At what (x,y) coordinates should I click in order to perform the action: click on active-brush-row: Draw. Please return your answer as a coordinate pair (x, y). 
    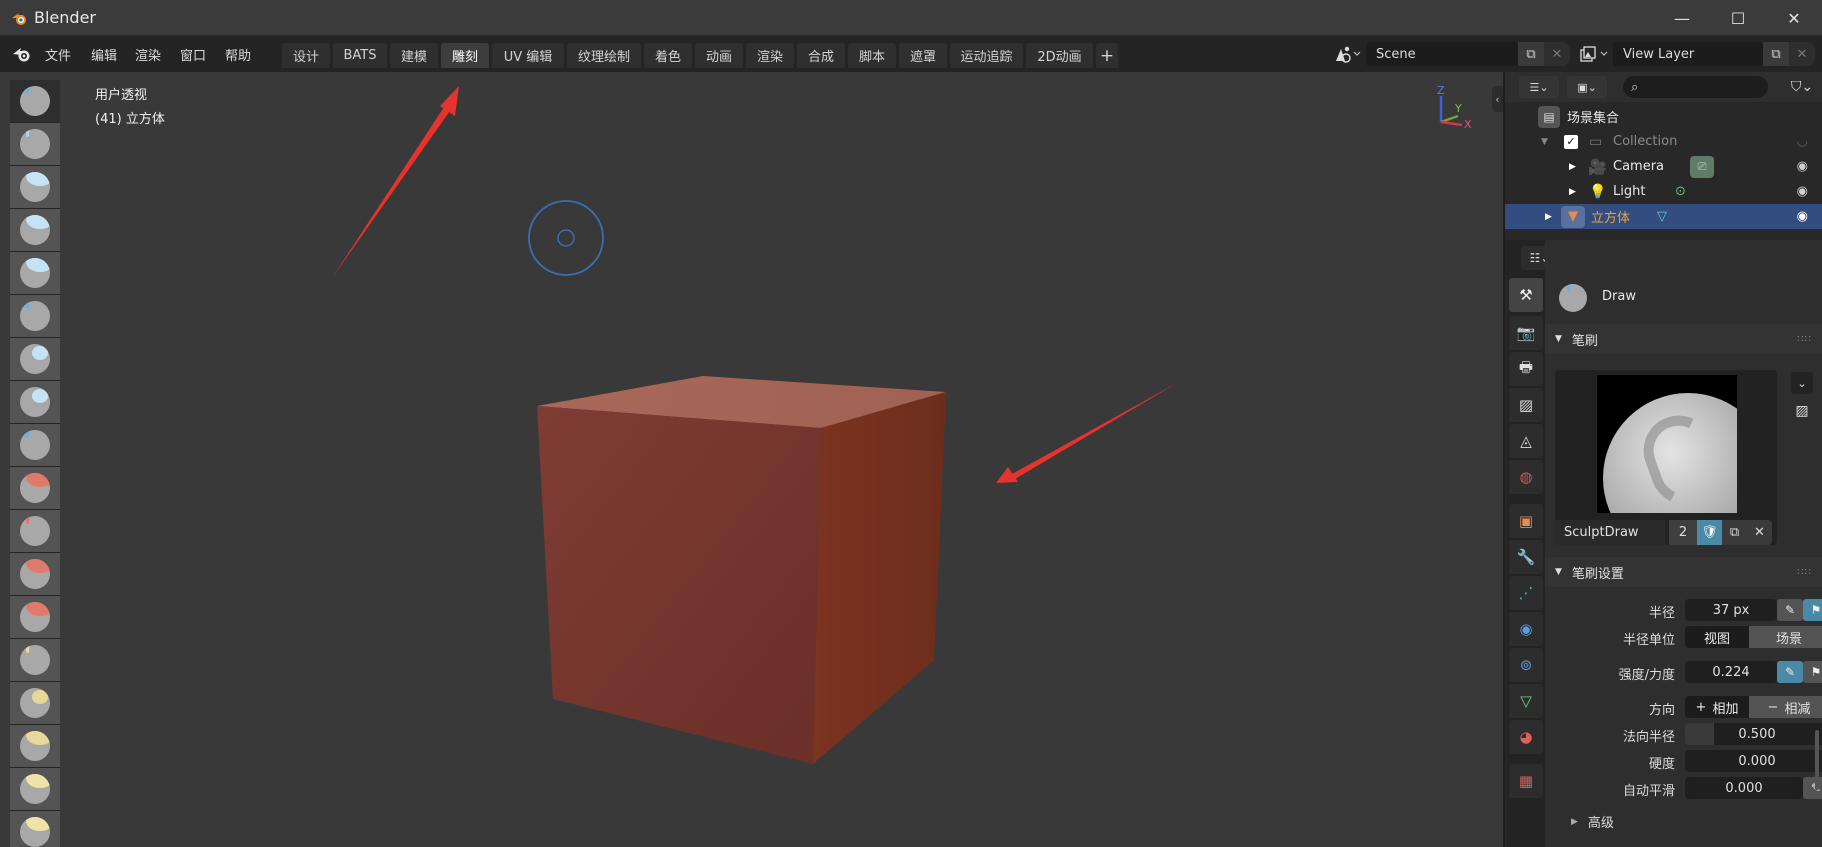
    Looking at the image, I should click on (1683, 298).